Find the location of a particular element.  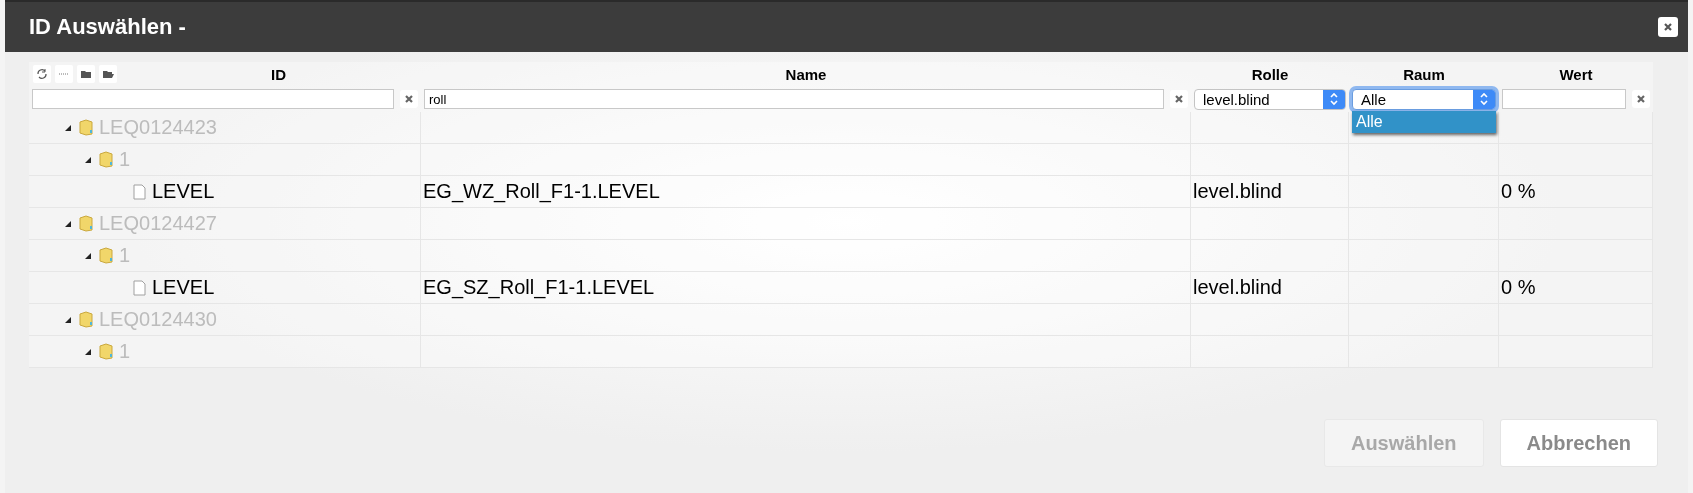

close-icon is located at coordinates (1668, 27).